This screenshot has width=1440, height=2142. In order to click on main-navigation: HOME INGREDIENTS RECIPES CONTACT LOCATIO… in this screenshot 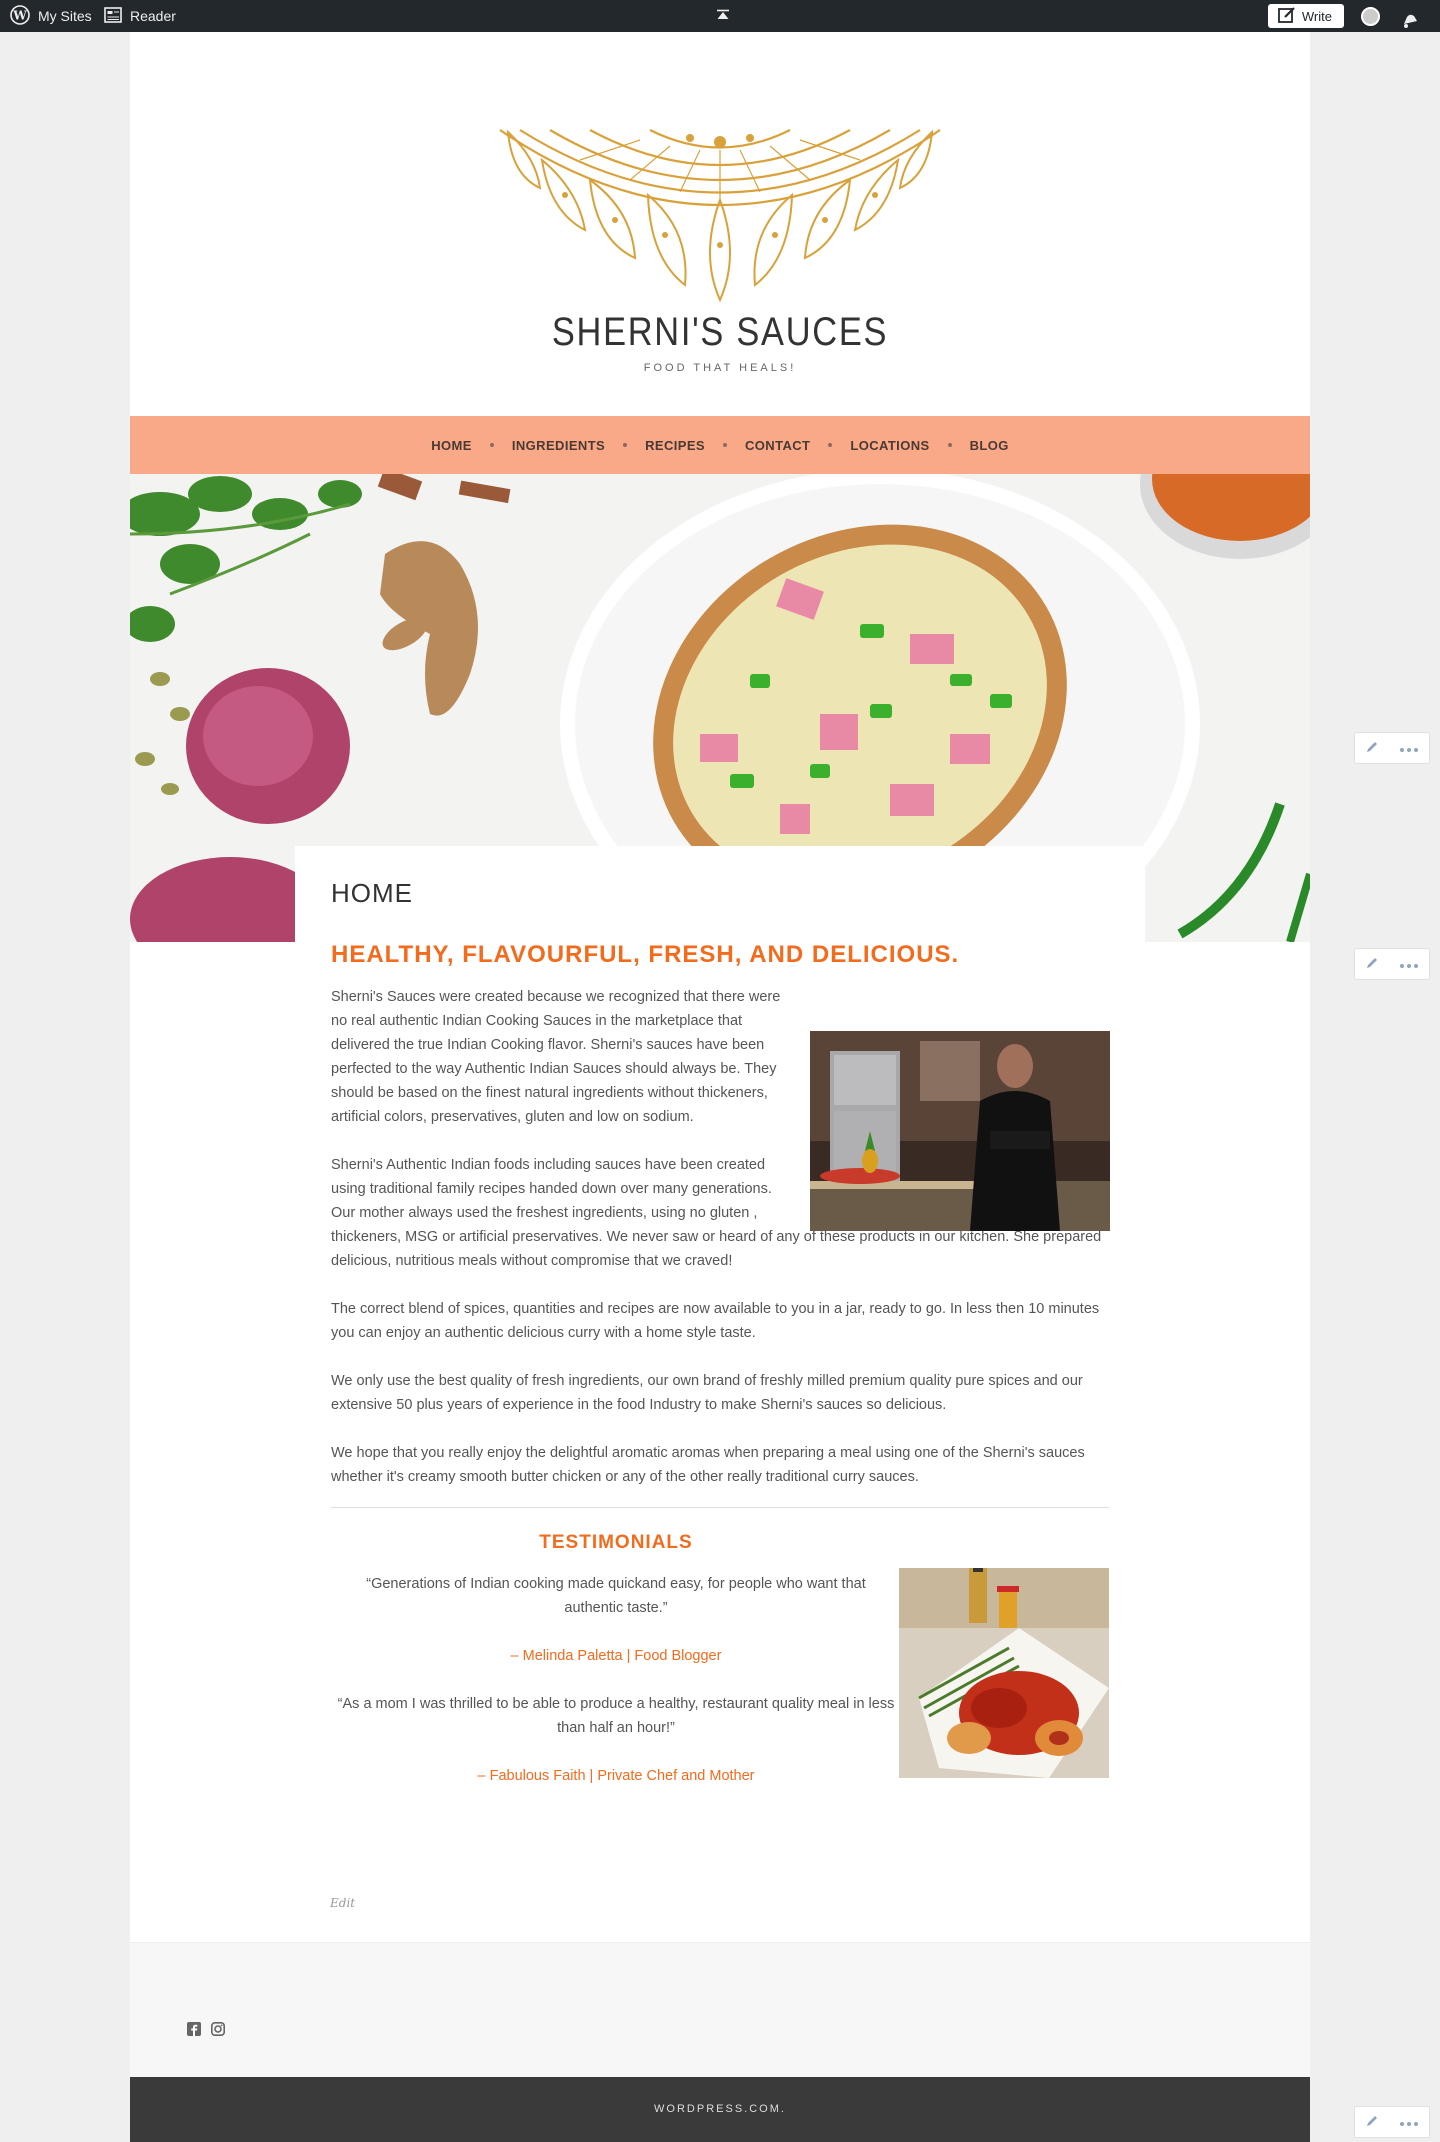, I will do `click(720, 445)`.